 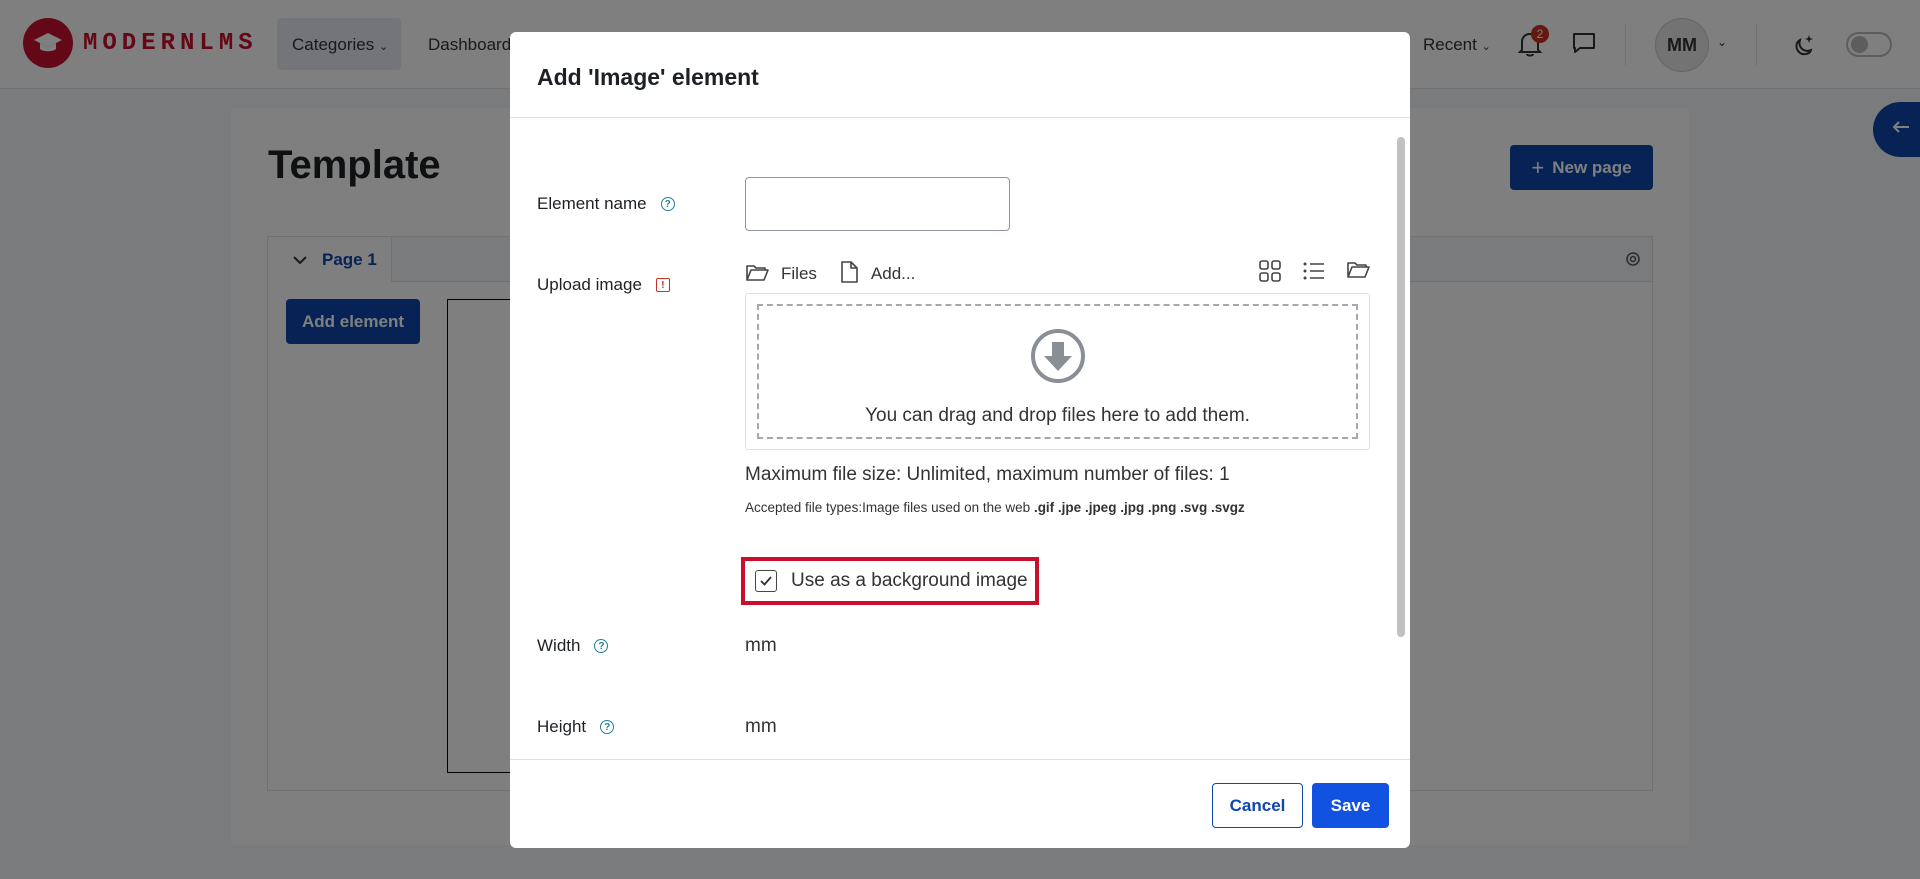 What do you see at coordinates (1139, 507) in the screenshot?
I see `accepted-types: .gif .jpe .jpeg .jpg .png .svg .svgz` at bounding box center [1139, 507].